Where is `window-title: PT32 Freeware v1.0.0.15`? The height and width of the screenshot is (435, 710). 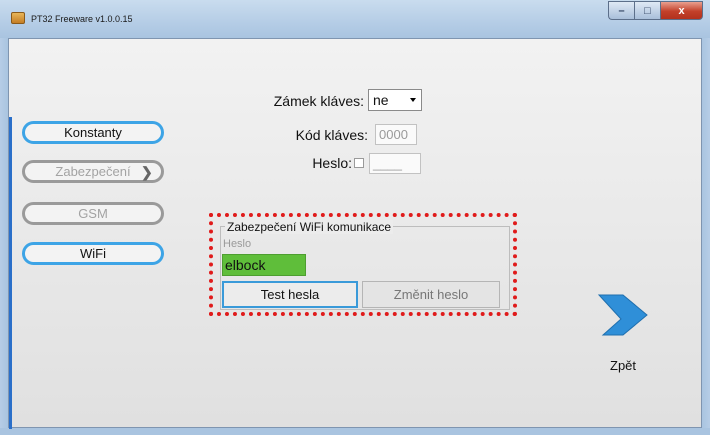
window-title: PT32 Freeware v1.0.0.15 is located at coordinates (82, 19).